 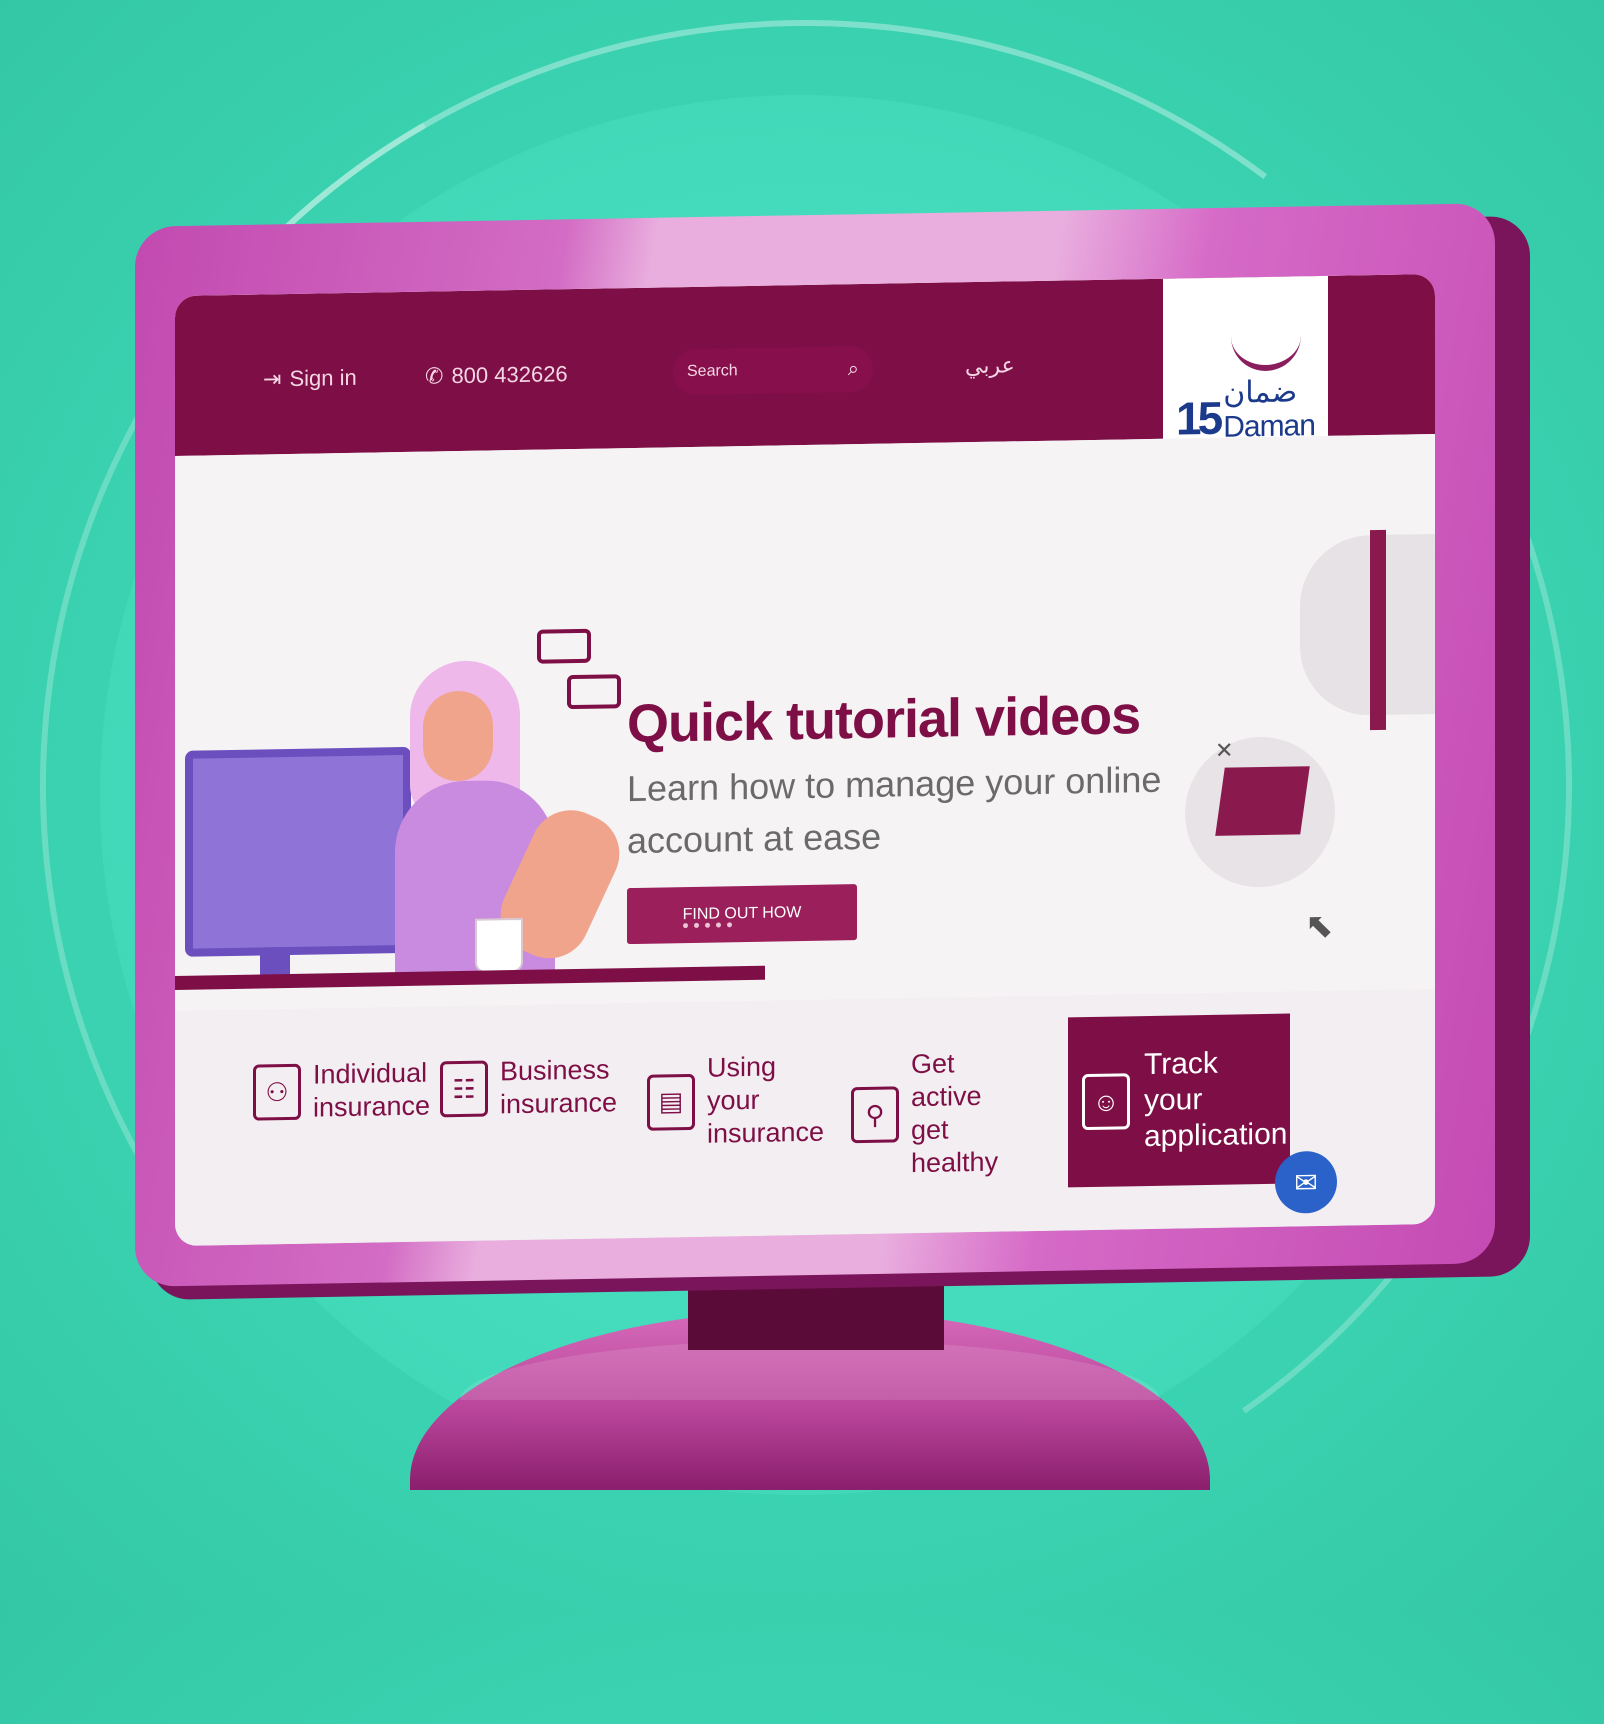 I want to click on language-toggle: عربي, so click(x=990, y=366).